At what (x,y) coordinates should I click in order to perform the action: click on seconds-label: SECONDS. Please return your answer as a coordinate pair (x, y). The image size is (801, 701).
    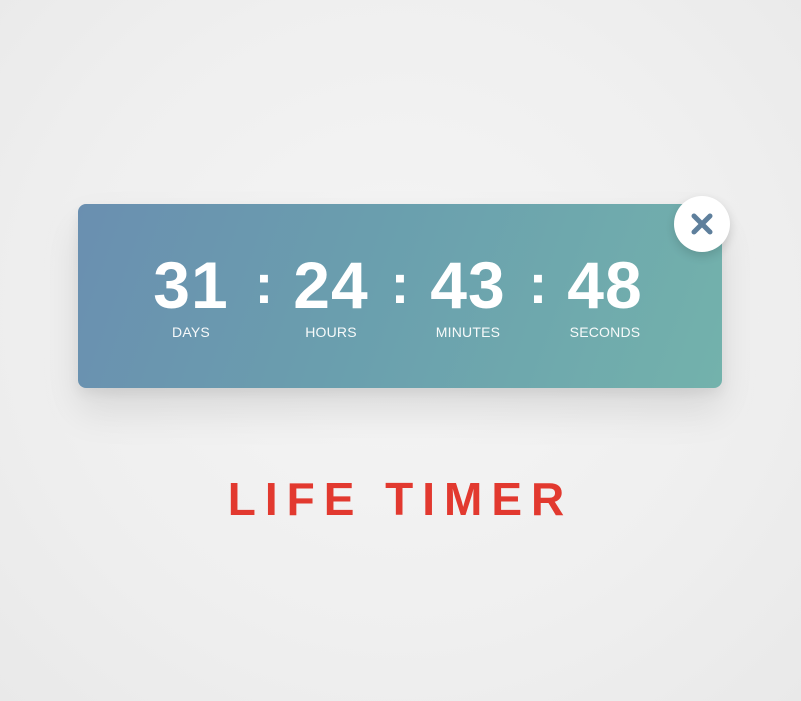
    Looking at the image, I should click on (605, 332).